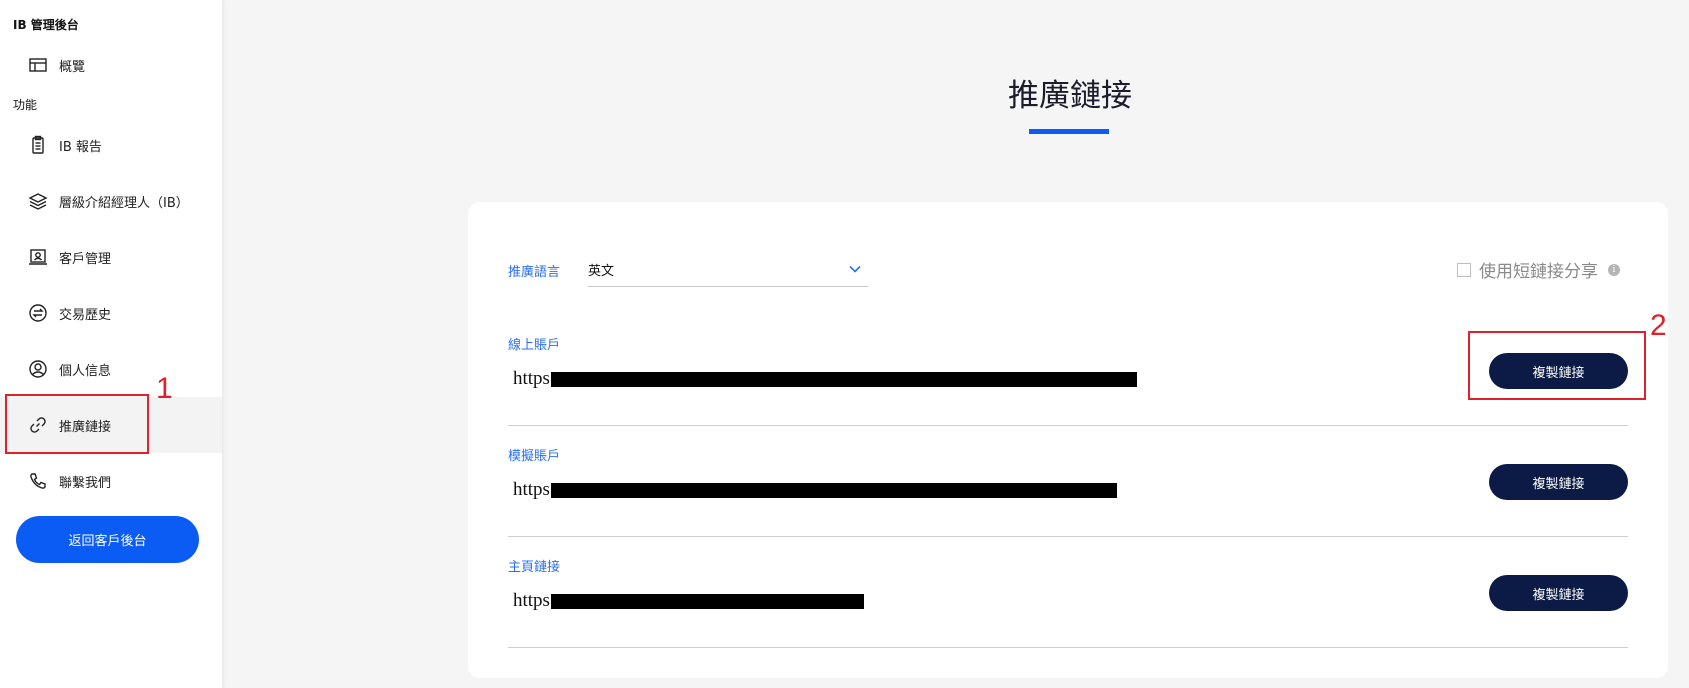 This screenshot has width=1689, height=688. I want to click on short-link-label: 使用短鏈接分享, so click(1538, 272).